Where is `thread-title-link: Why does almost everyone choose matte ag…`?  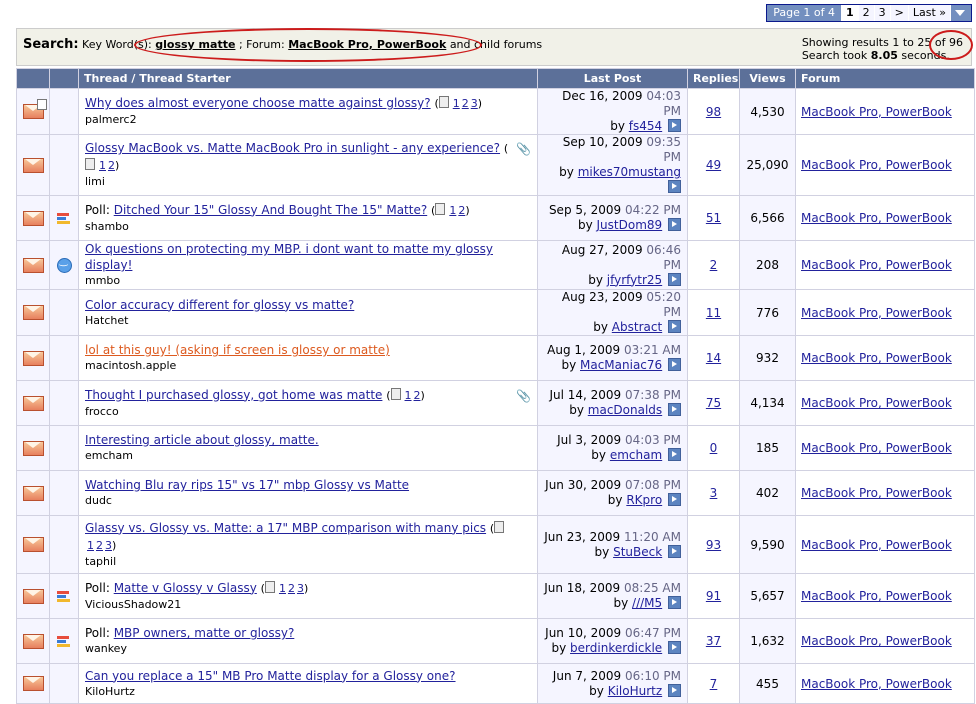
thread-title-link: Why does almost everyone choose matte ag… is located at coordinates (258, 103).